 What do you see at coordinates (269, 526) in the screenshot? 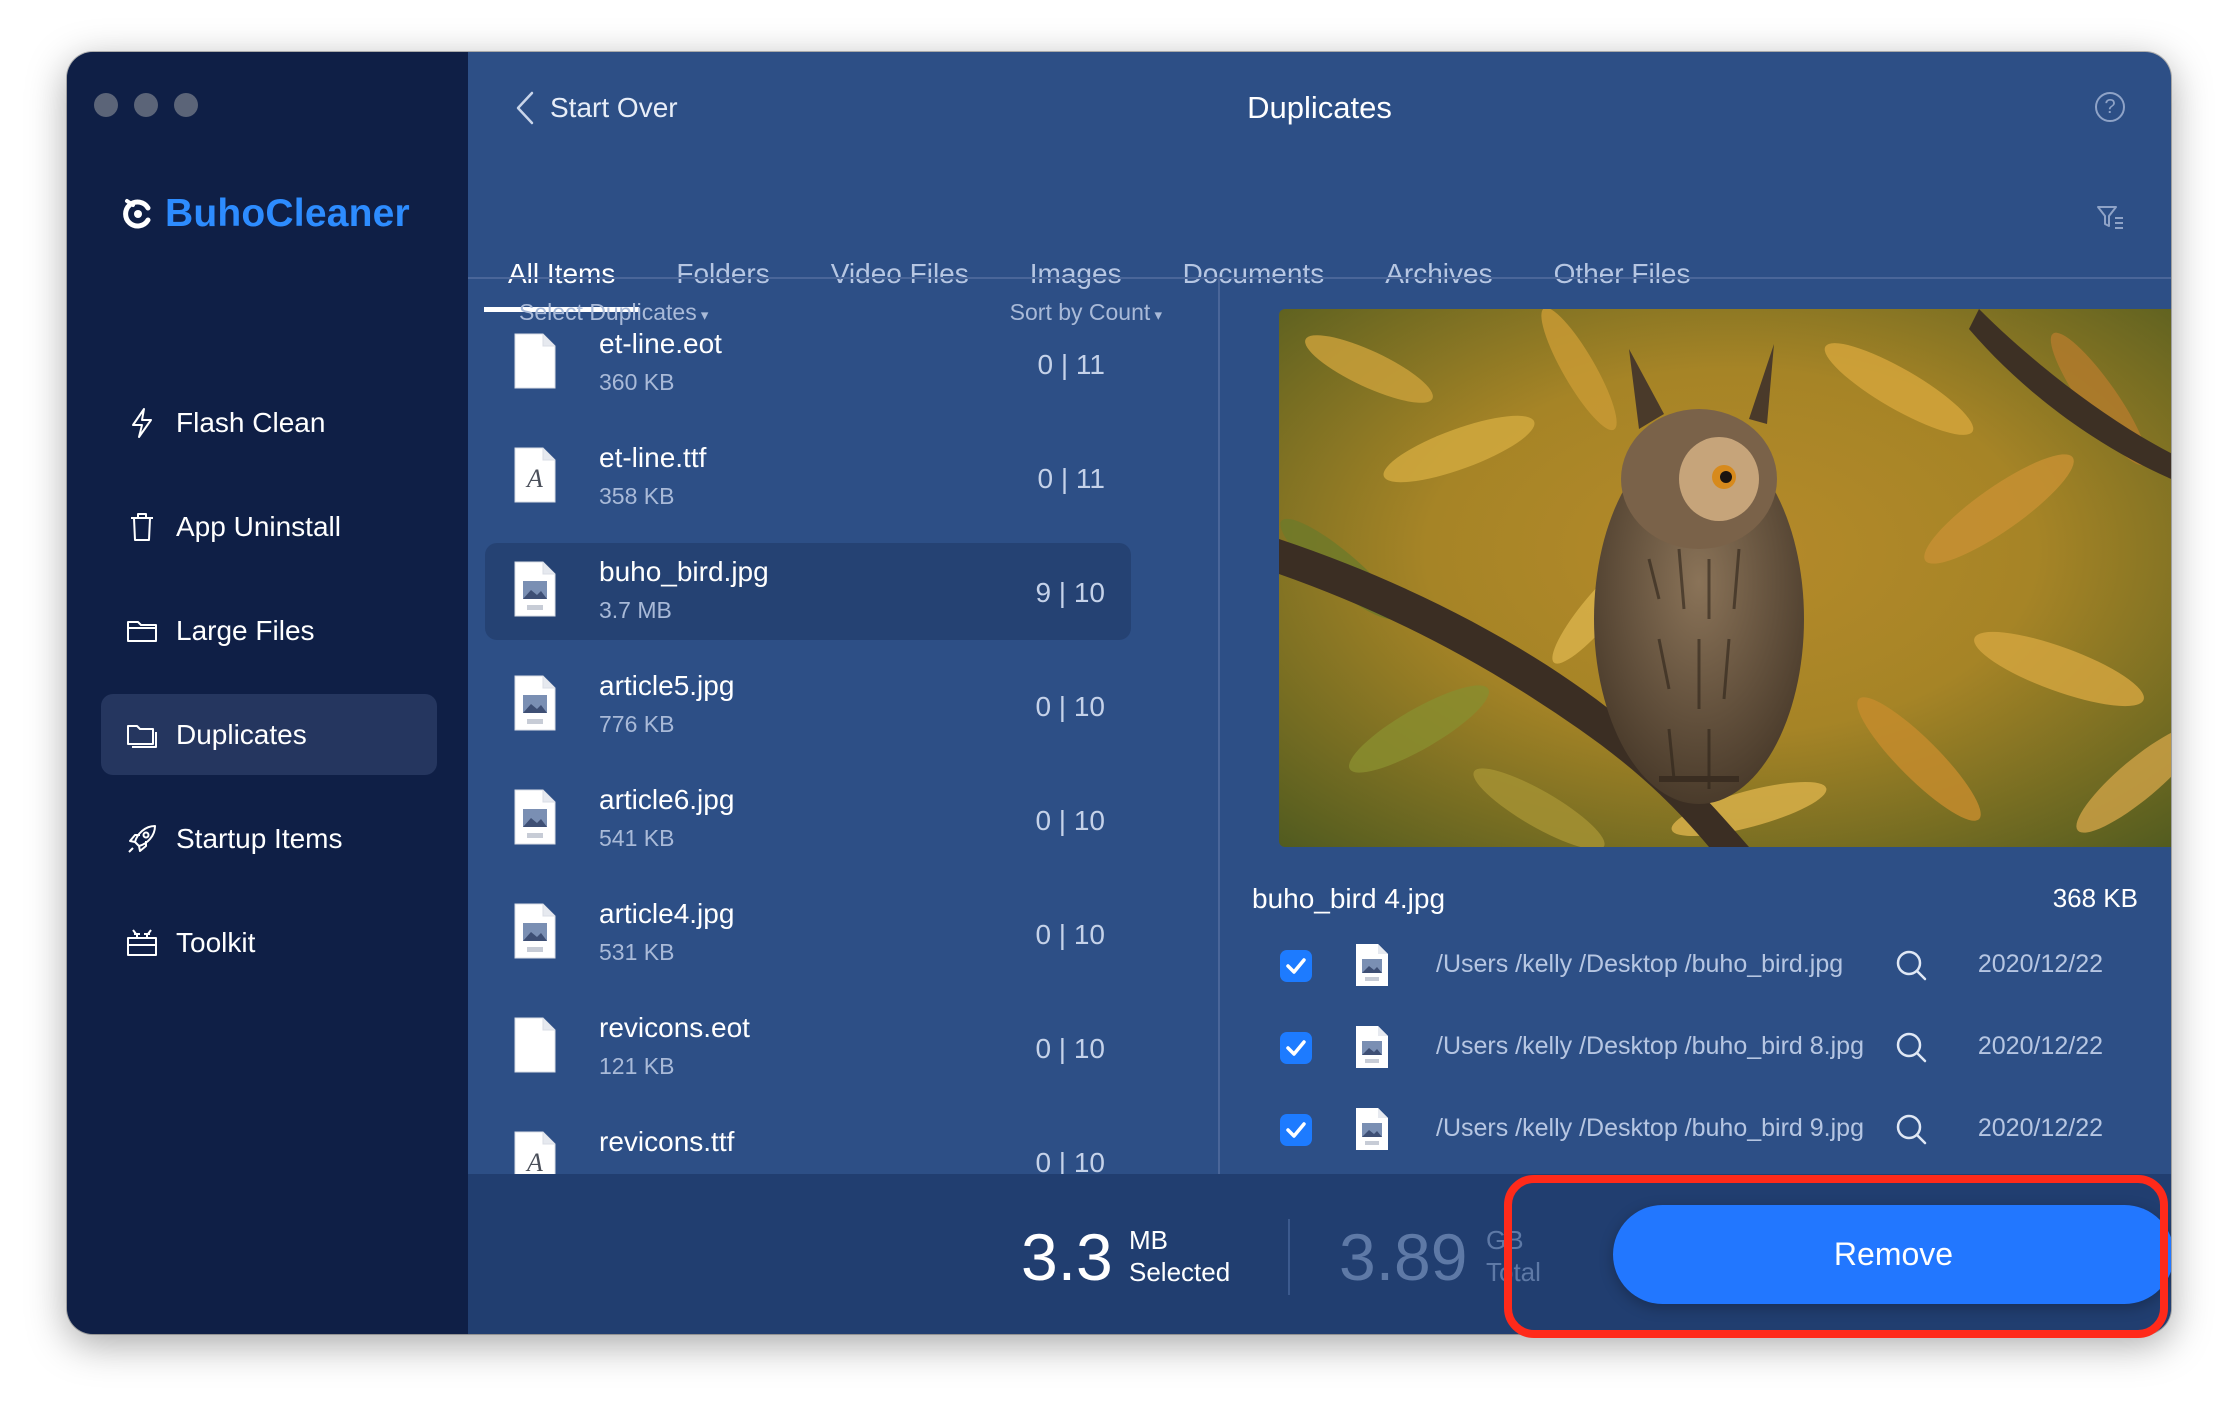
I see `sidebar-item-app-uninstall: App Uninstall` at bounding box center [269, 526].